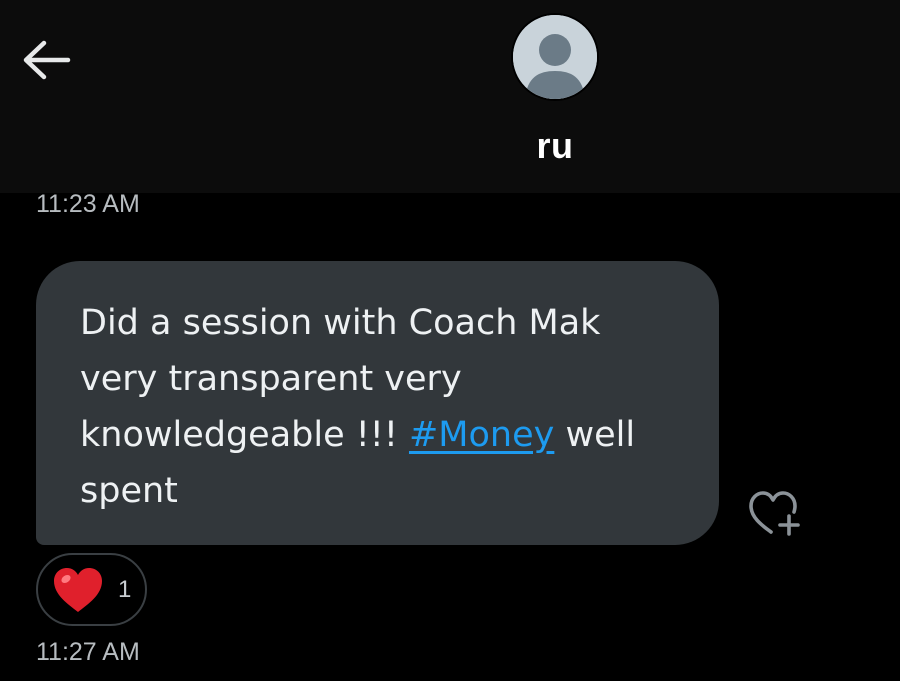 This screenshot has height=681, width=900. What do you see at coordinates (481, 435) in the screenshot?
I see `hashtag-link: #Money` at bounding box center [481, 435].